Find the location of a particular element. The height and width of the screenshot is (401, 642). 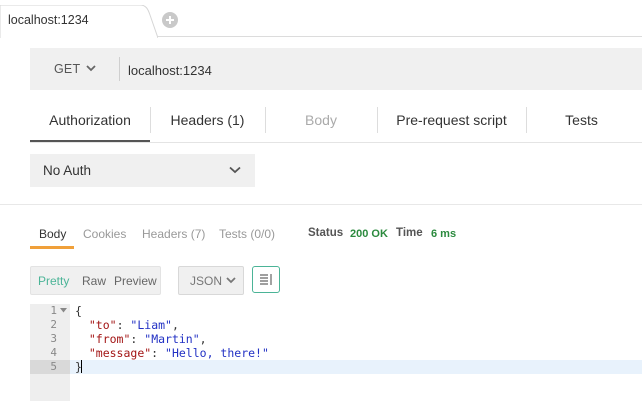

line-number: 2 is located at coordinates (53, 324).